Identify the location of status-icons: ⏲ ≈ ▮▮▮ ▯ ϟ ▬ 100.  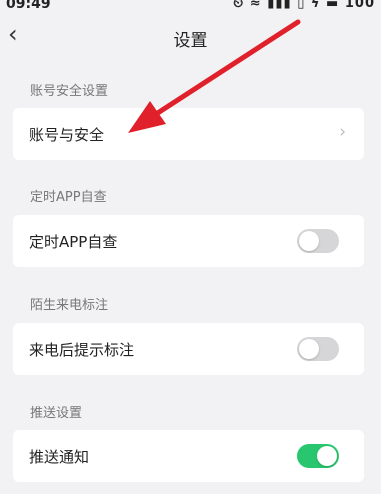
(304, 5).